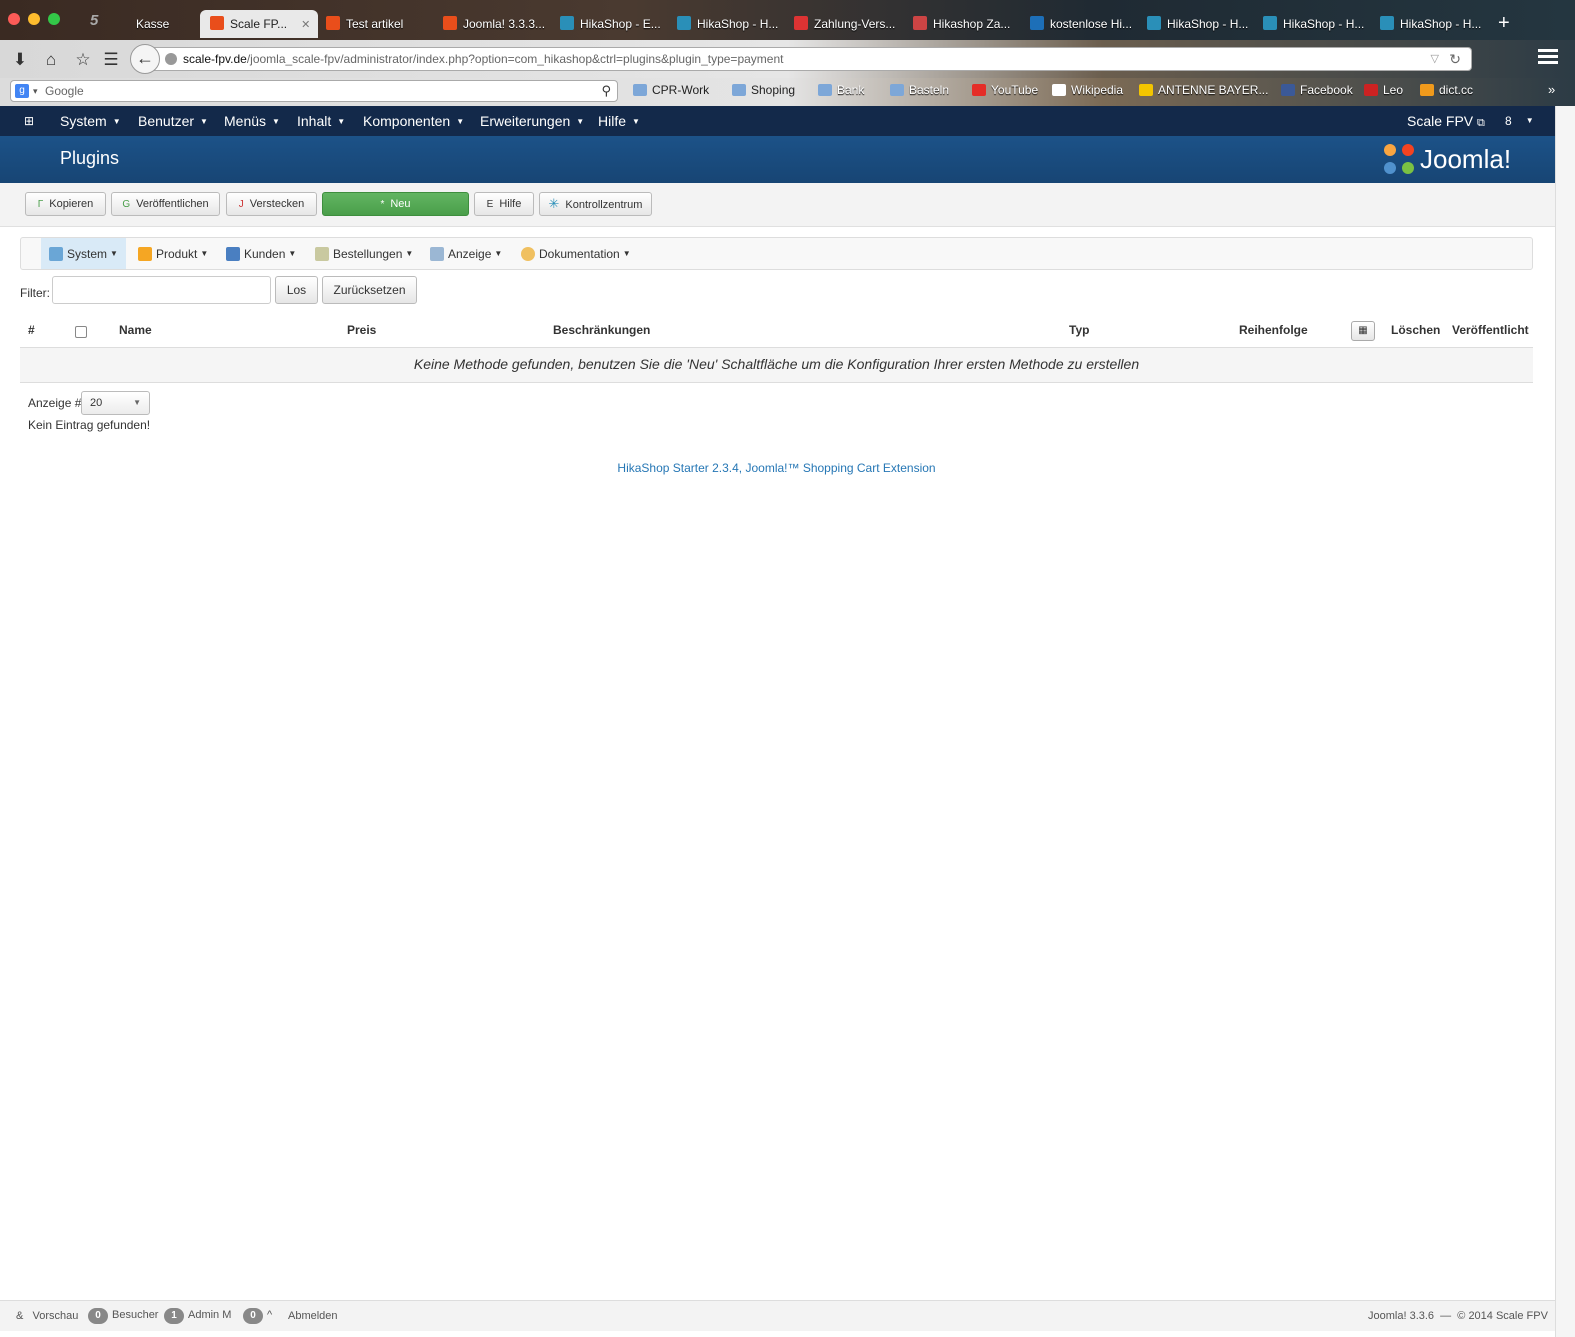 The height and width of the screenshot is (1337, 1575). Describe the element at coordinates (413, 121) in the screenshot. I see `menu-komponenten: Komponenten ▼` at that location.